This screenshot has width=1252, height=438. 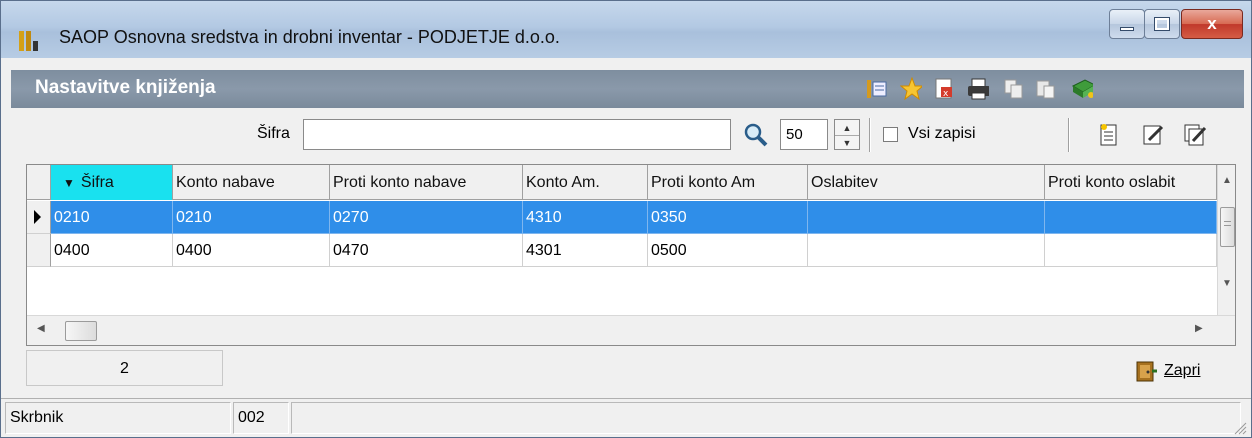 I want to click on count-spinner: ▲ ▼, so click(x=847, y=134).